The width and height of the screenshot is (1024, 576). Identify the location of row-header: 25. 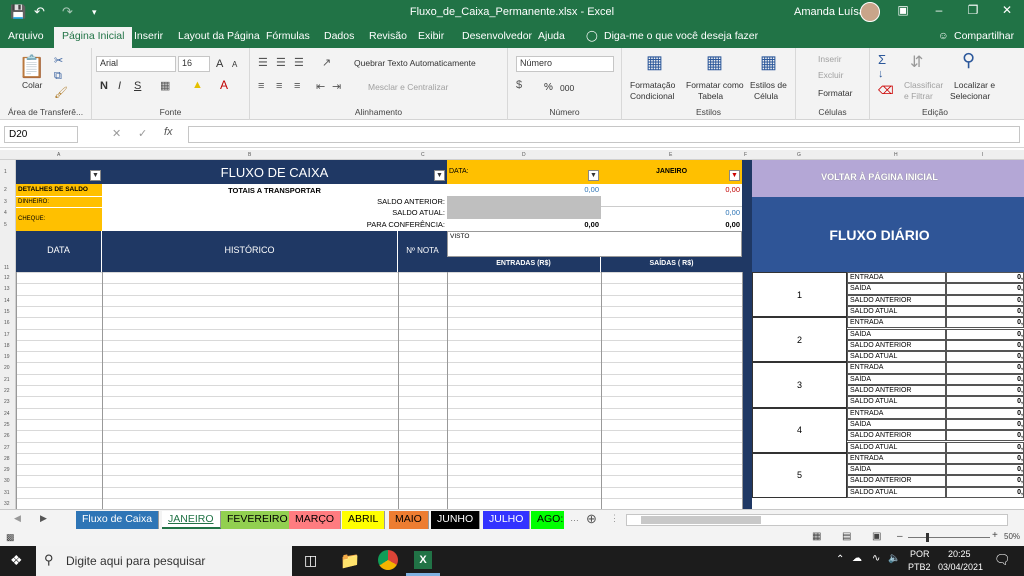
(7, 425).